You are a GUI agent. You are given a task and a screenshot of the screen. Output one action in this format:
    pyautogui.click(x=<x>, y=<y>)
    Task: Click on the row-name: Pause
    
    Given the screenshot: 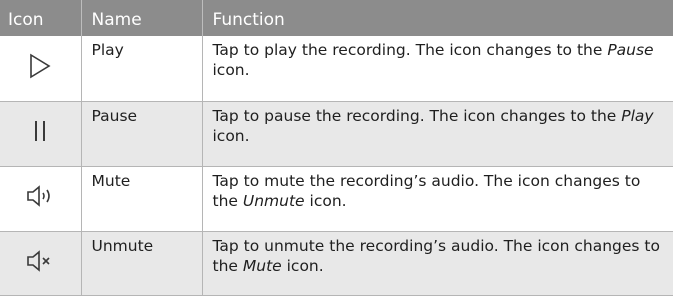 What is the action you would take?
    pyautogui.click(x=141, y=134)
    